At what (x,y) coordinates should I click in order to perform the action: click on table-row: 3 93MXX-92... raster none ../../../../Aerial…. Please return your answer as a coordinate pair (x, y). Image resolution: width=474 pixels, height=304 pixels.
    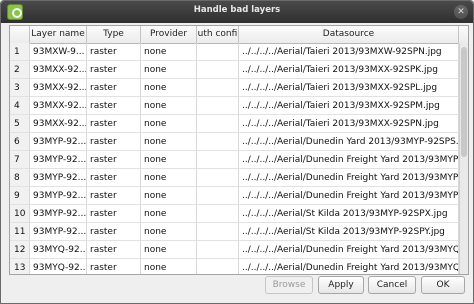
    Looking at the image, I should click on (239, 88).